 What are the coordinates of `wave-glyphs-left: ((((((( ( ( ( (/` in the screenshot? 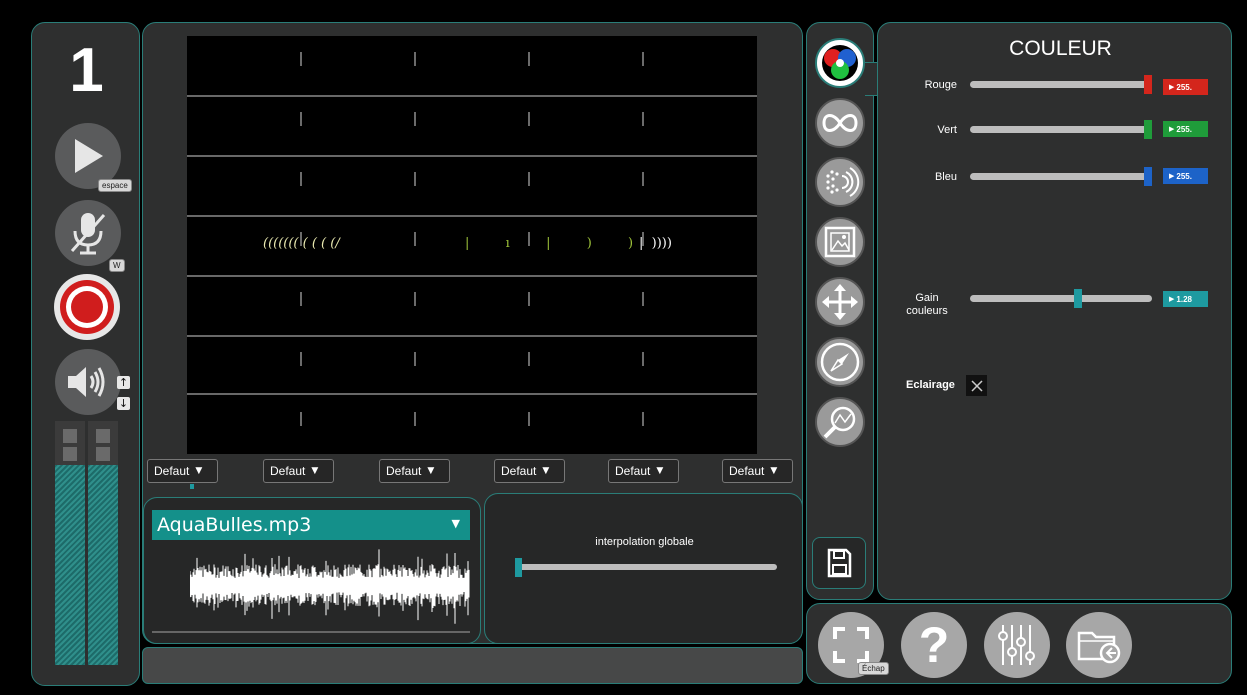 It's located at (301, 243).